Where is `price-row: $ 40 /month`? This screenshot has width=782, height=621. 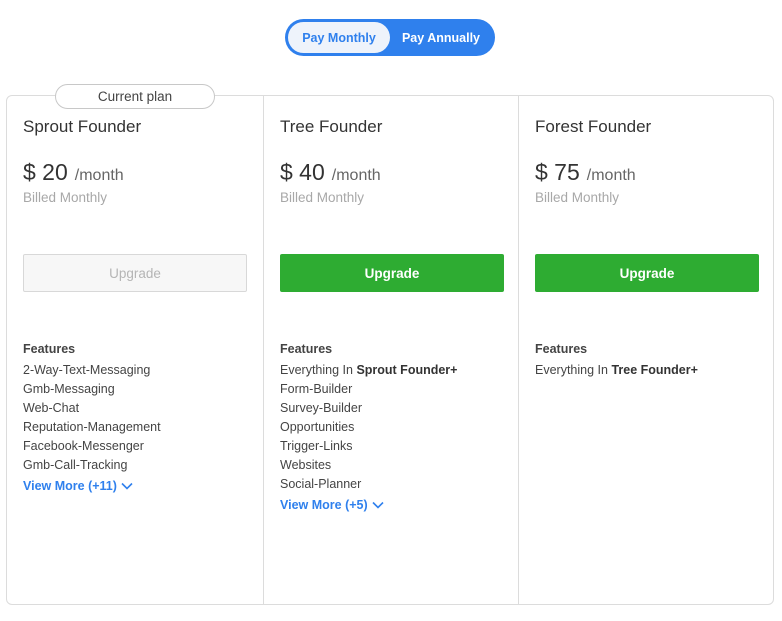
price-row: $ 40 /month is located at coordinates (330, 172).